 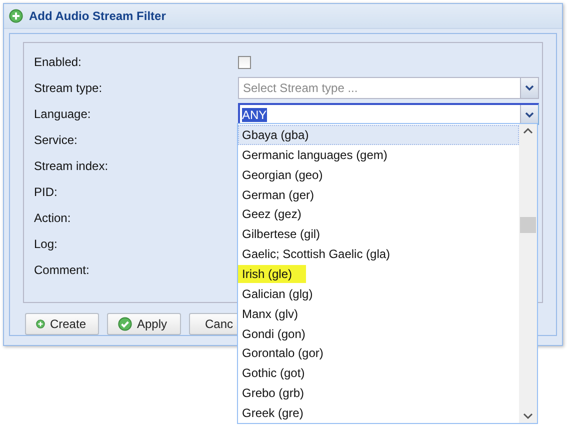 What do you see at coordinates (272, 273) in the screenshot?
I see `option-text: Irish (gle)` at bounding box center [272, 273].